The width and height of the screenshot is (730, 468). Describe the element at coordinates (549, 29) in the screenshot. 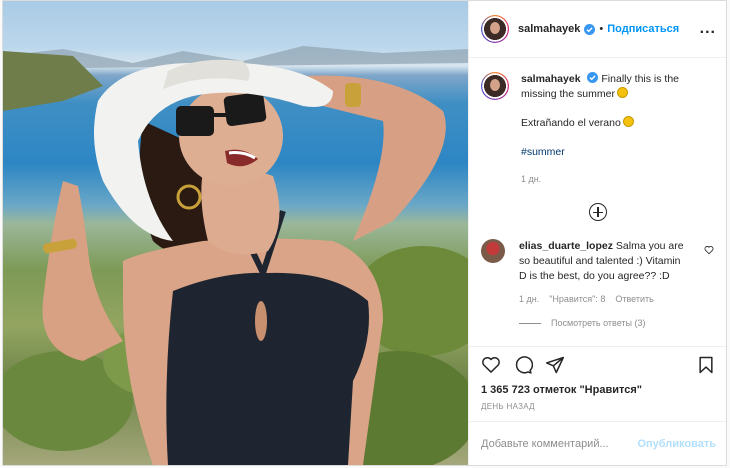

I see `author-username: salmahayek` at that location.